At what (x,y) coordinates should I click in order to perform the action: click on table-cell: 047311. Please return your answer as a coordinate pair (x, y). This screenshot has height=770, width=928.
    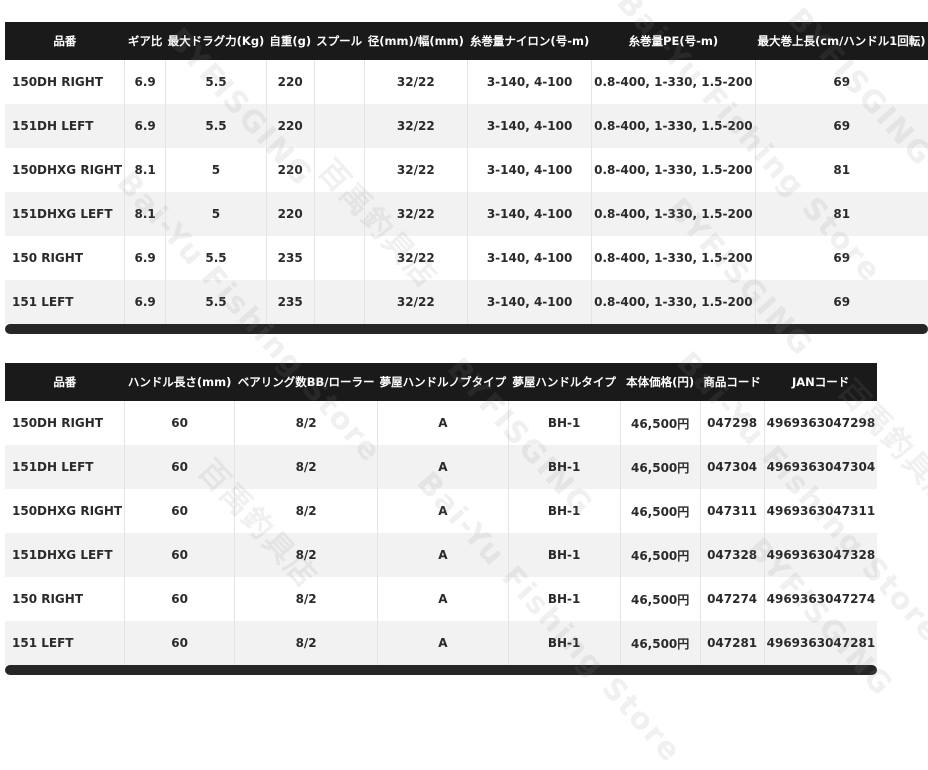
    Looking at the image, I should click on (732, 511).